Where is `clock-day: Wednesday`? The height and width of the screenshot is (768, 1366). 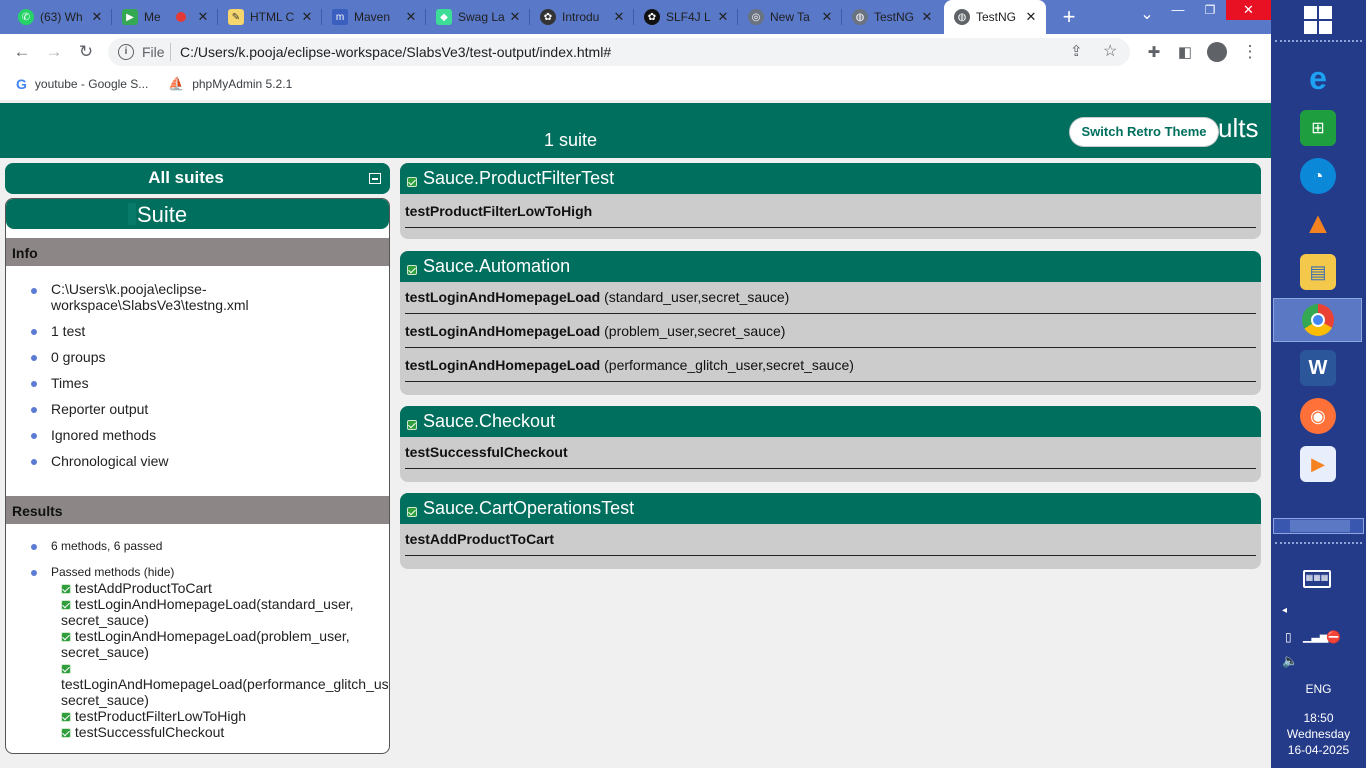
clock-day: Wednesday is located at coordinates (1318, 734).